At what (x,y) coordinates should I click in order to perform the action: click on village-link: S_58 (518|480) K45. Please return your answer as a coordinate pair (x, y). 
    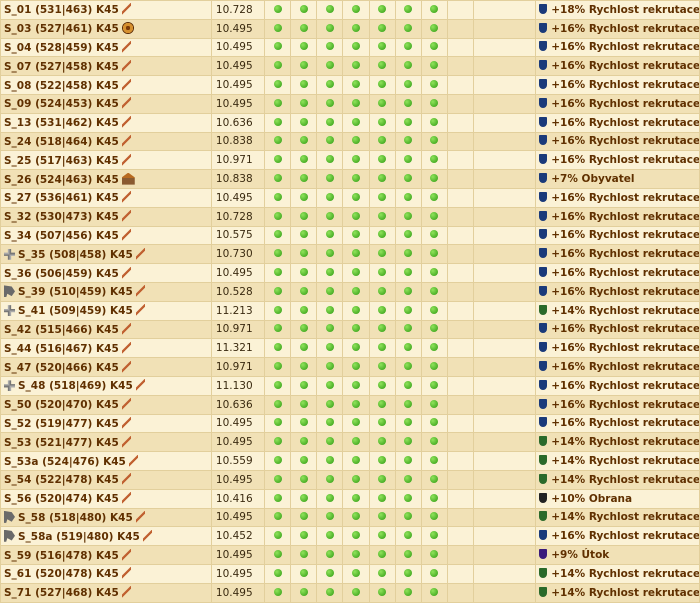
    Looking at the image, I should click on (75, 518).